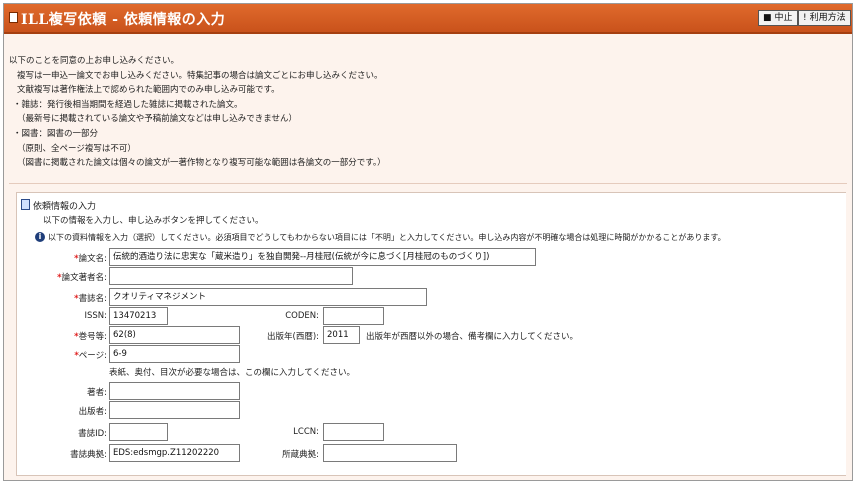 The image size is (859, 485). I want to click on divider, so click(428, 183).